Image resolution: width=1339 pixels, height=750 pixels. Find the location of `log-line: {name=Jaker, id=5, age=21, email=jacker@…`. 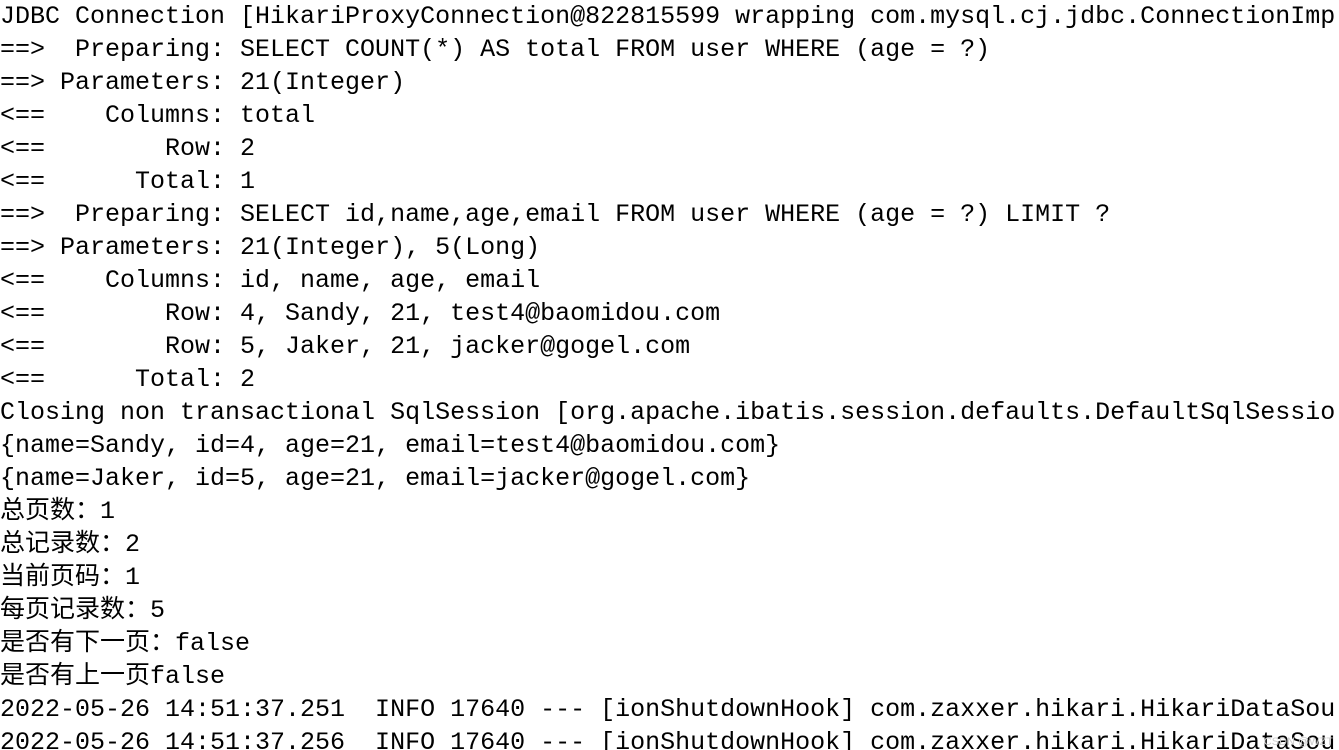

log-line: {name=Jaker, id=5, age=21, email=jacker@… is located at coordinates (375, 478).